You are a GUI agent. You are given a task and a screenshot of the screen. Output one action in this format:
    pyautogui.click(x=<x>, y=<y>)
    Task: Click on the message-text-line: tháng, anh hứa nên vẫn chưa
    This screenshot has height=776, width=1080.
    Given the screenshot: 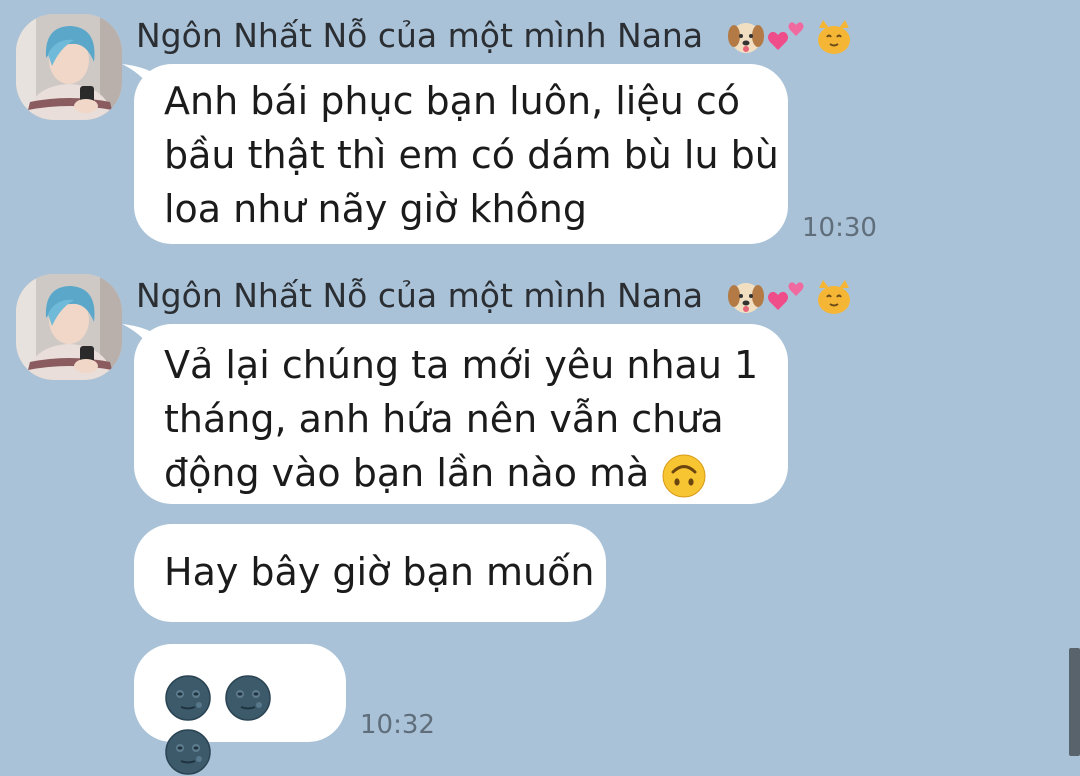 What is the action you would take?
    pyautogui.click(x=444, y=419)
    